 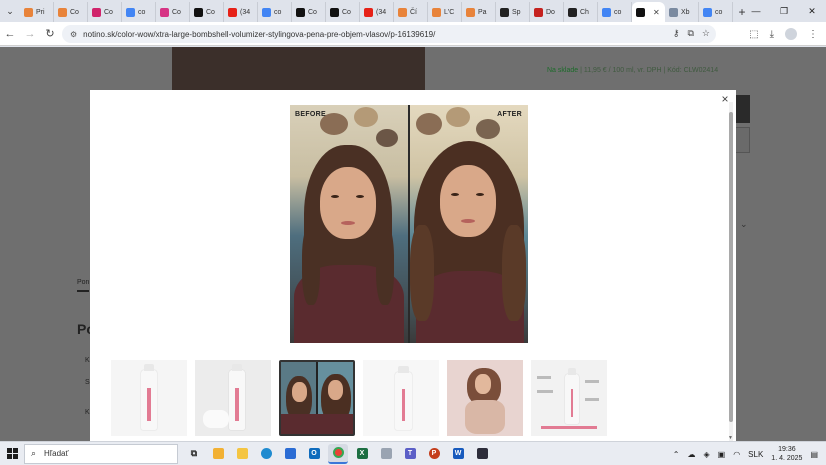 What do you see at coordinates (362, 454) in the screenshot?
I see `excel-icon: X` at bounding box center [362, 454].